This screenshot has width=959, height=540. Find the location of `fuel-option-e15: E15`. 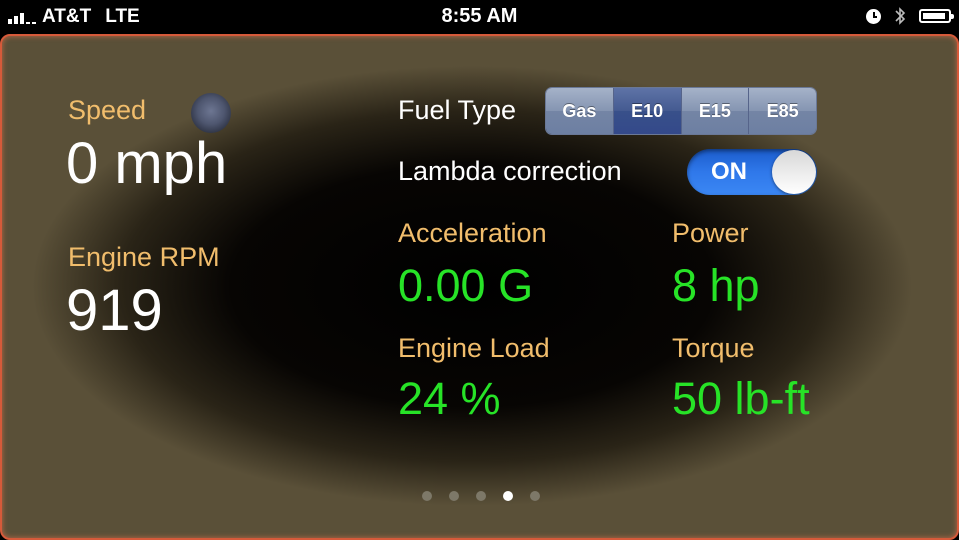

fuel-option-e15: E15 is located at coordinates (715, 111).